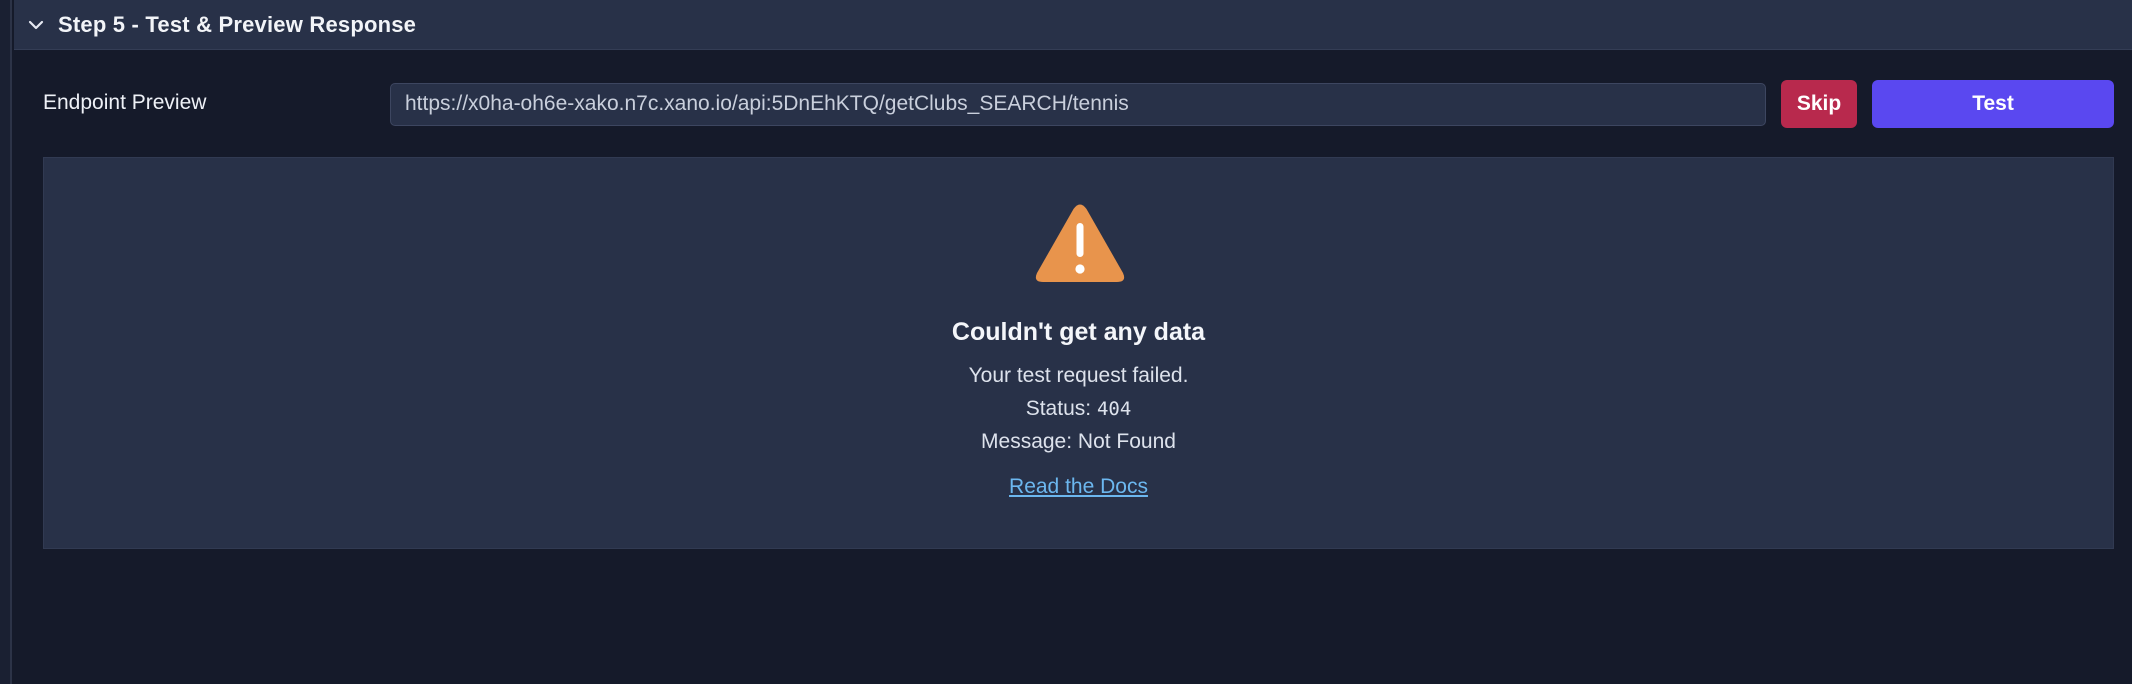 The width and height of the screenshot is (2132, 684). I want to click on status-line: Status: 404, so click(1078, 409).